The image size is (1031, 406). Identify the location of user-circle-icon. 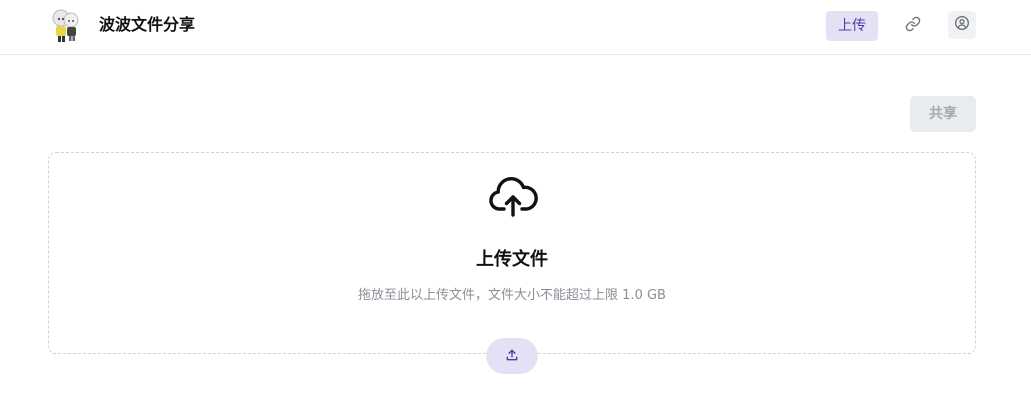
(962, 25).